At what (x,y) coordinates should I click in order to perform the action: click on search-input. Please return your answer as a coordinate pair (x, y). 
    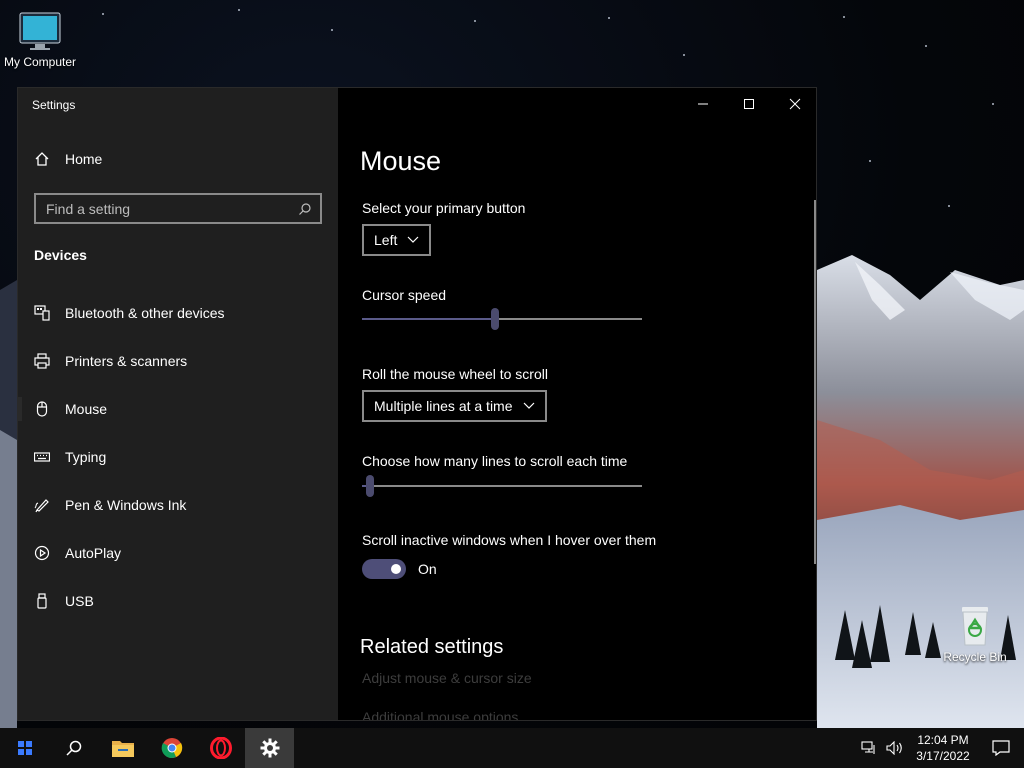
    Looking at the image, I should click on (172, 208).